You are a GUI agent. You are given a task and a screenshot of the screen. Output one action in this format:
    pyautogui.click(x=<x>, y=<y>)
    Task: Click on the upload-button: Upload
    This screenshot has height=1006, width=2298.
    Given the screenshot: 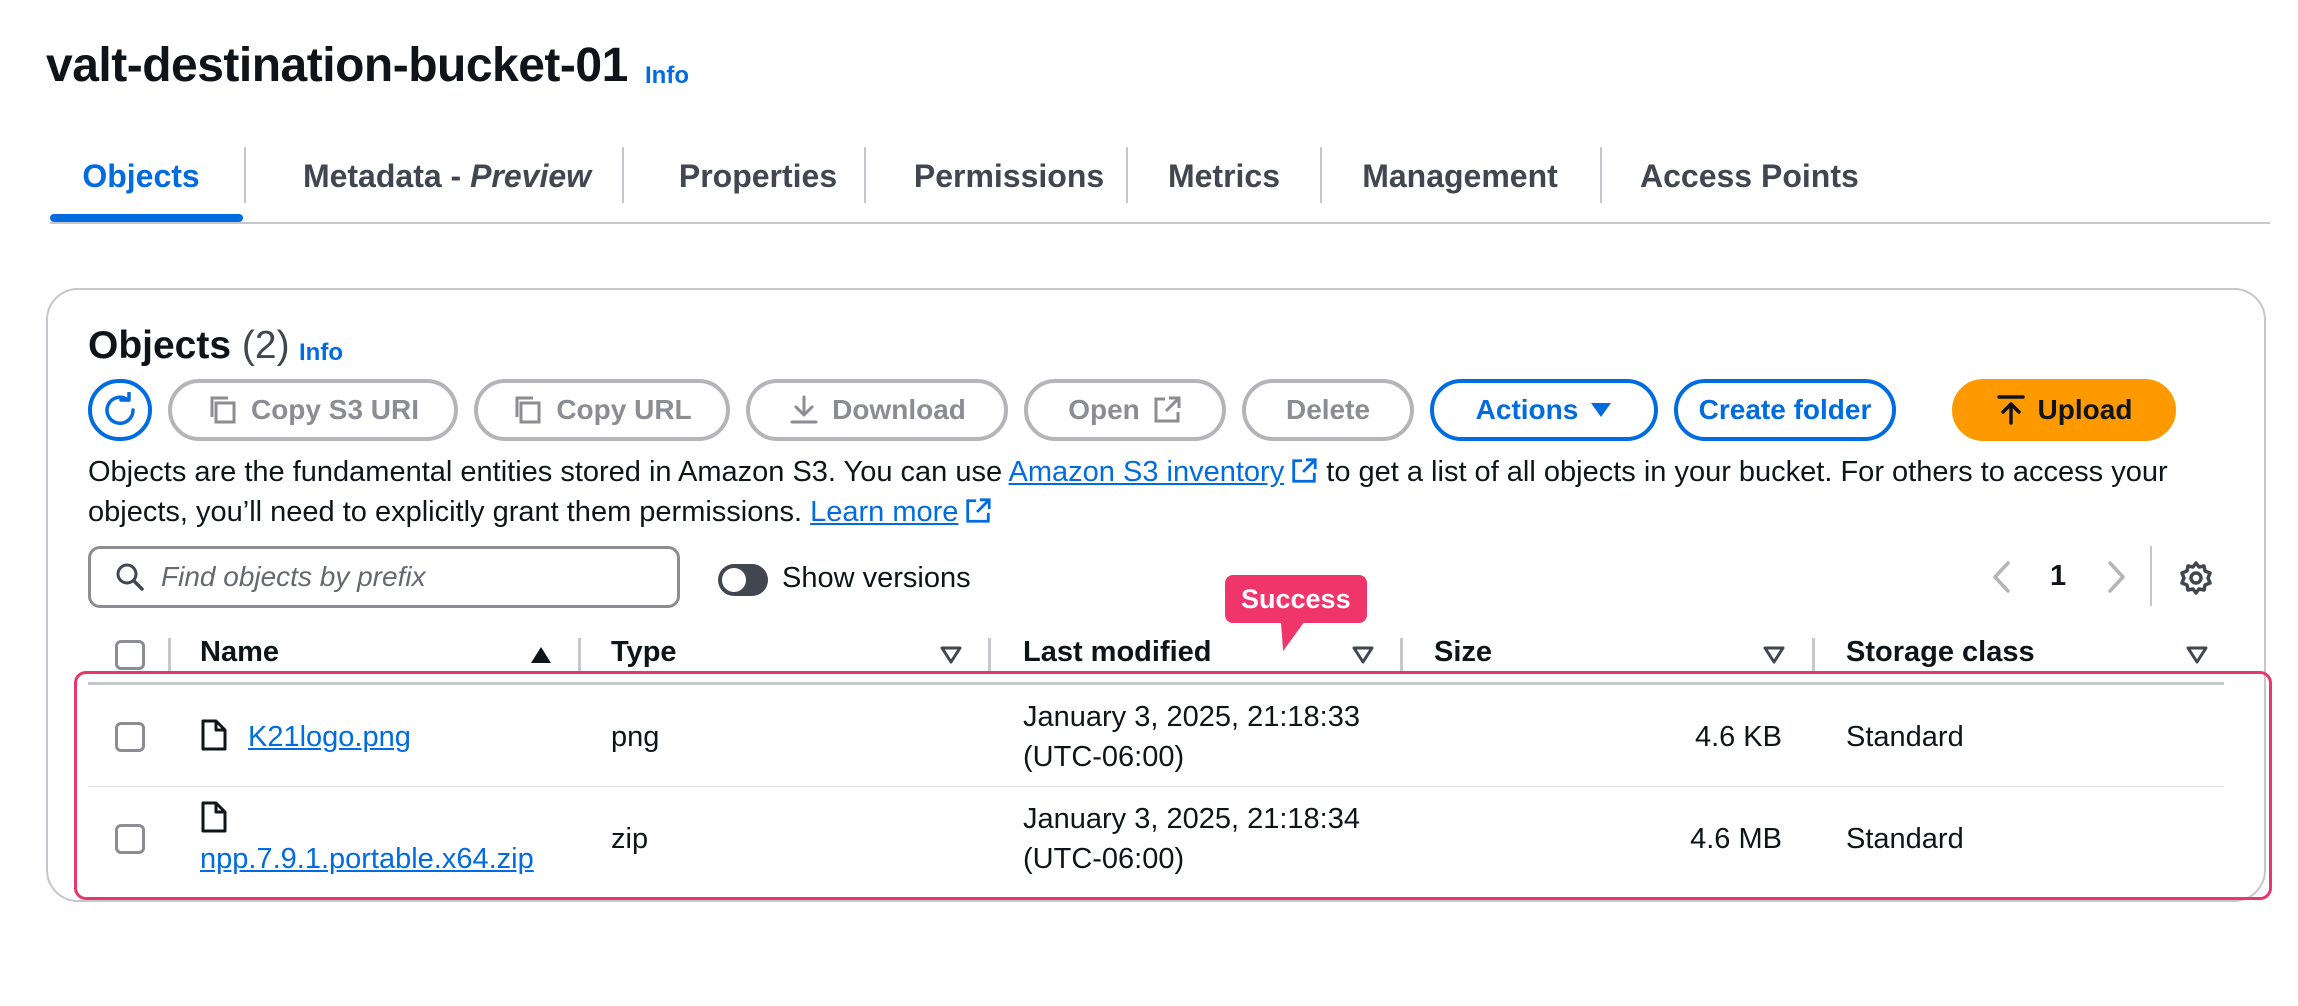 What is the action you would take?
    pyautogui.click(x=2064, y=410)
    